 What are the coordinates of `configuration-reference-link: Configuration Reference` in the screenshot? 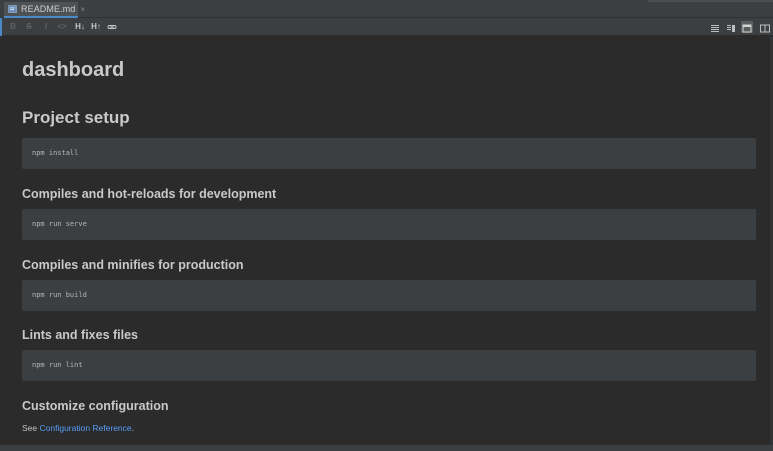 It's located at (86, 428).